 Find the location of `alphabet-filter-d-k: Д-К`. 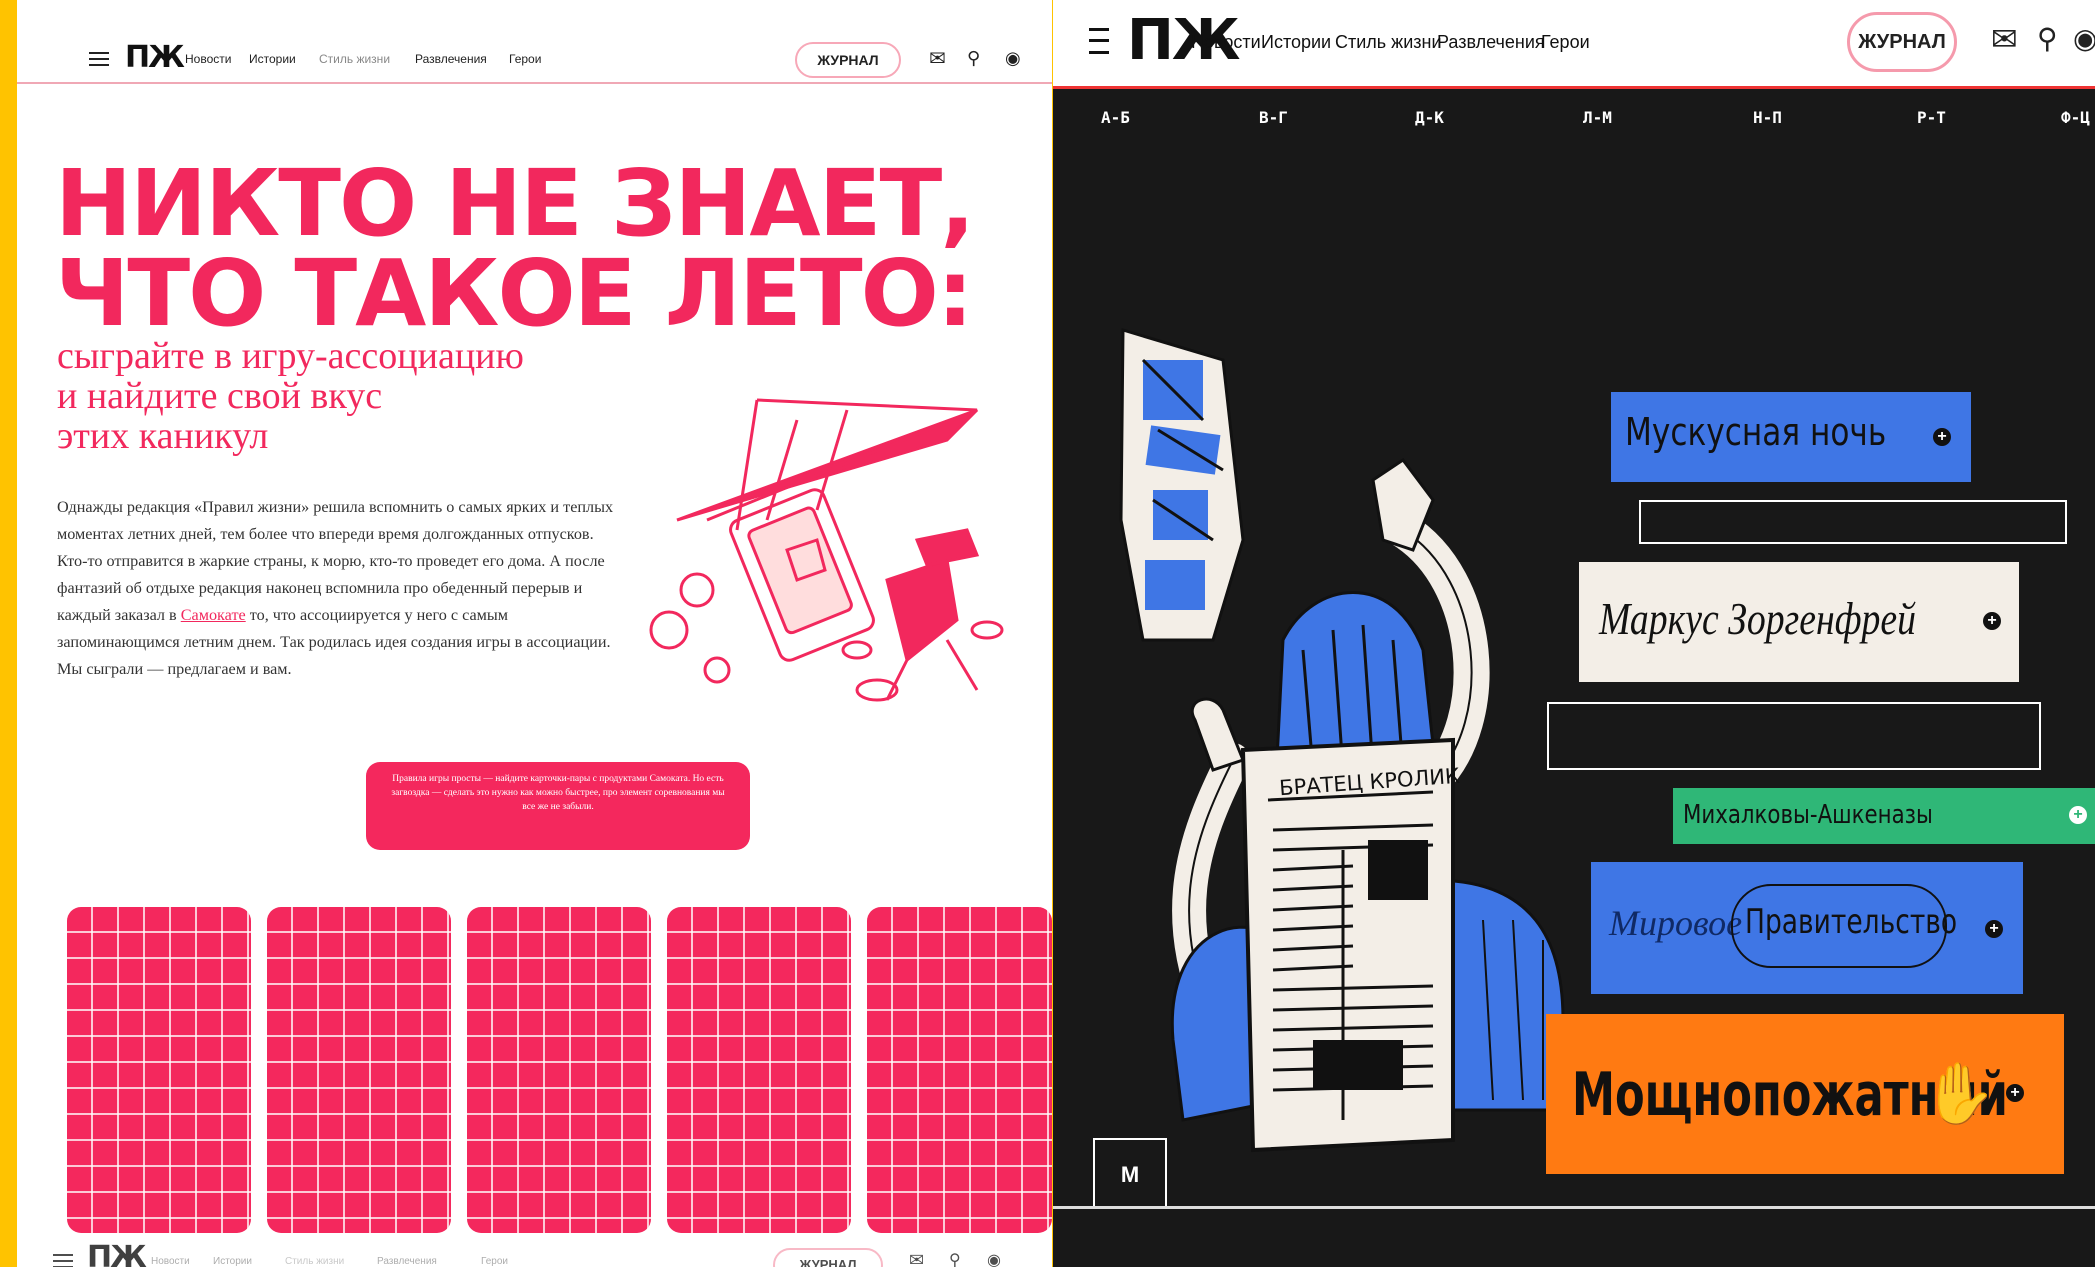

alphabet-filter-d-k: Д-К is located at coordinates (1429, 117).